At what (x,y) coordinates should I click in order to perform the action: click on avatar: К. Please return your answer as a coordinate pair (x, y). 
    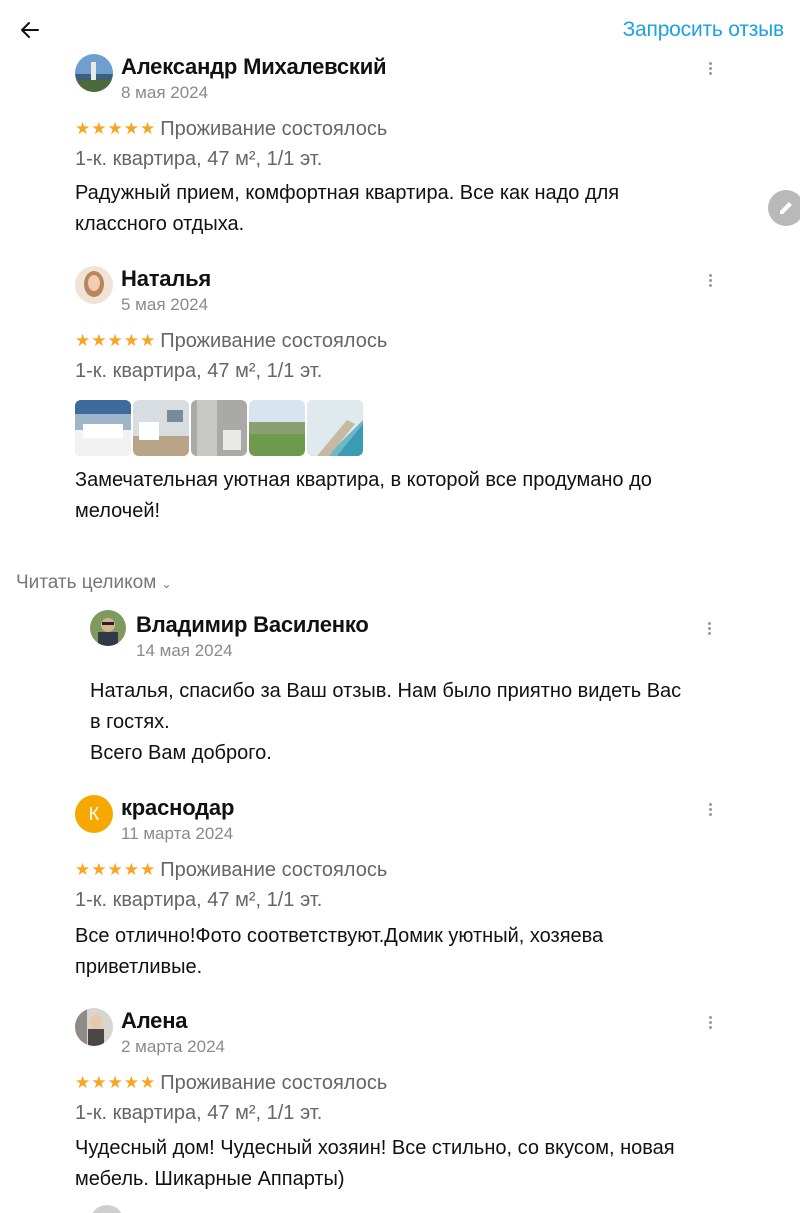
    Looking at the image, I should click on (94, 814).